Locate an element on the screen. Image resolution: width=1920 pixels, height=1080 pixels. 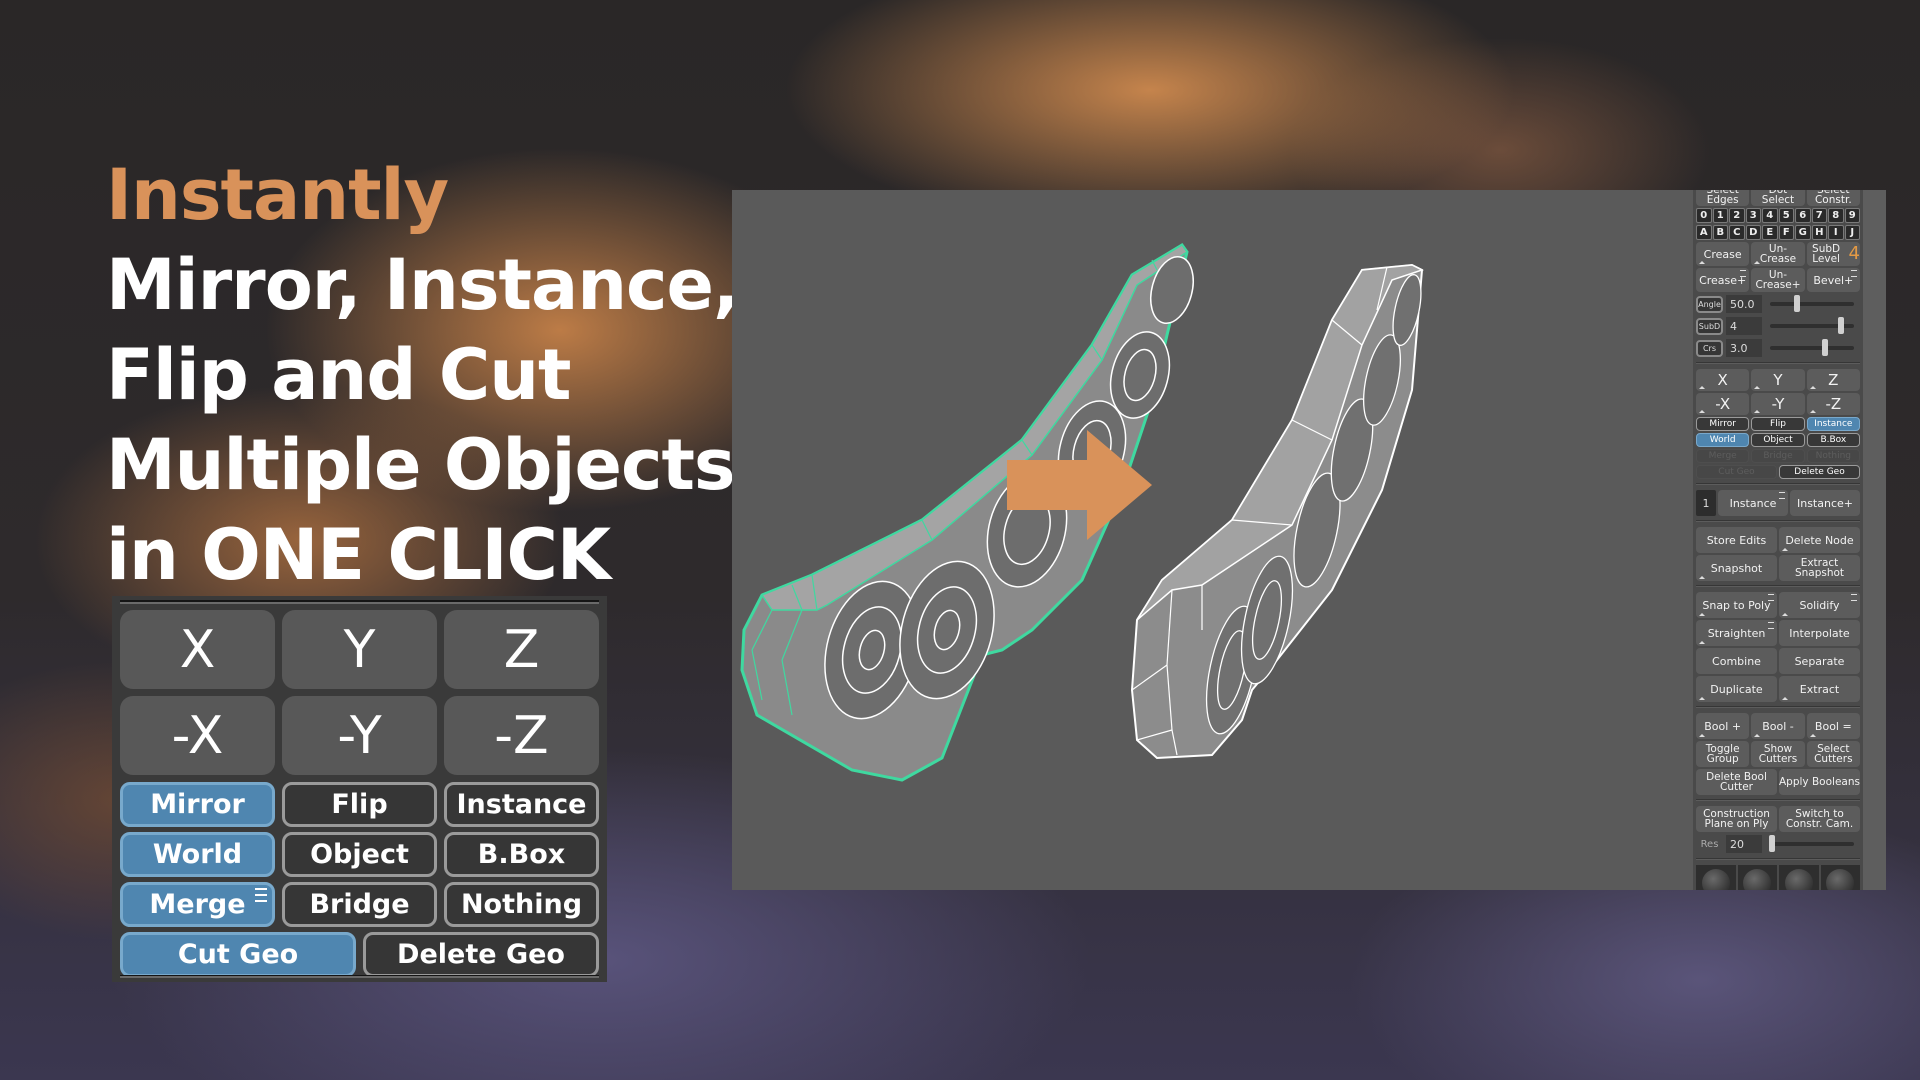
nothing-toggle: Nothing is located at coordinates (1833, 456).